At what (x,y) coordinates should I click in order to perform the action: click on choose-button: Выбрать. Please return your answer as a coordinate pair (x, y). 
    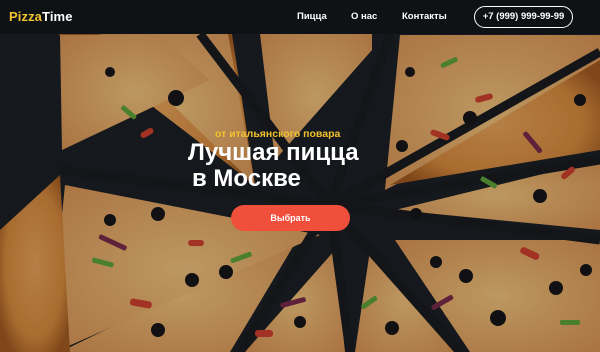
    Looking at the image, I should click on (290, 218).